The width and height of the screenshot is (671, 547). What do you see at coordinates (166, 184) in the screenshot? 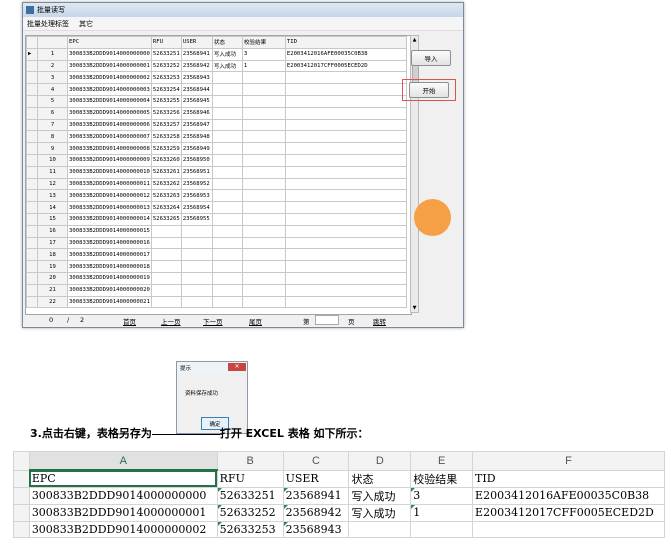
I see `grid-cell-rfu: 52633262` at bounding box center [166, 184].